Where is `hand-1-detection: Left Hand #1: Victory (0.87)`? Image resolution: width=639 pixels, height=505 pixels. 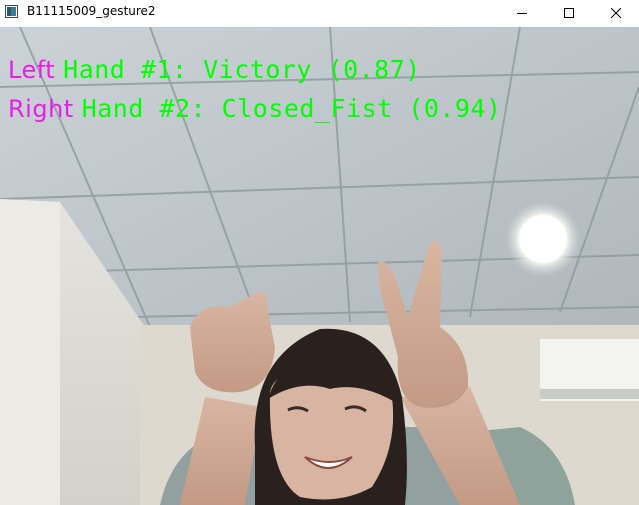
hand-1-detection: Left Hand #1: Victory (0.87) is located at coordinates (214, 70).